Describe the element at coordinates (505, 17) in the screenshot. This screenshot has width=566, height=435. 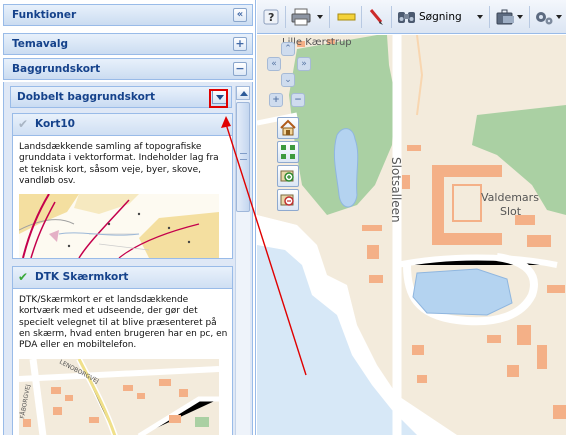
I see `briefcase-icon` at that location.